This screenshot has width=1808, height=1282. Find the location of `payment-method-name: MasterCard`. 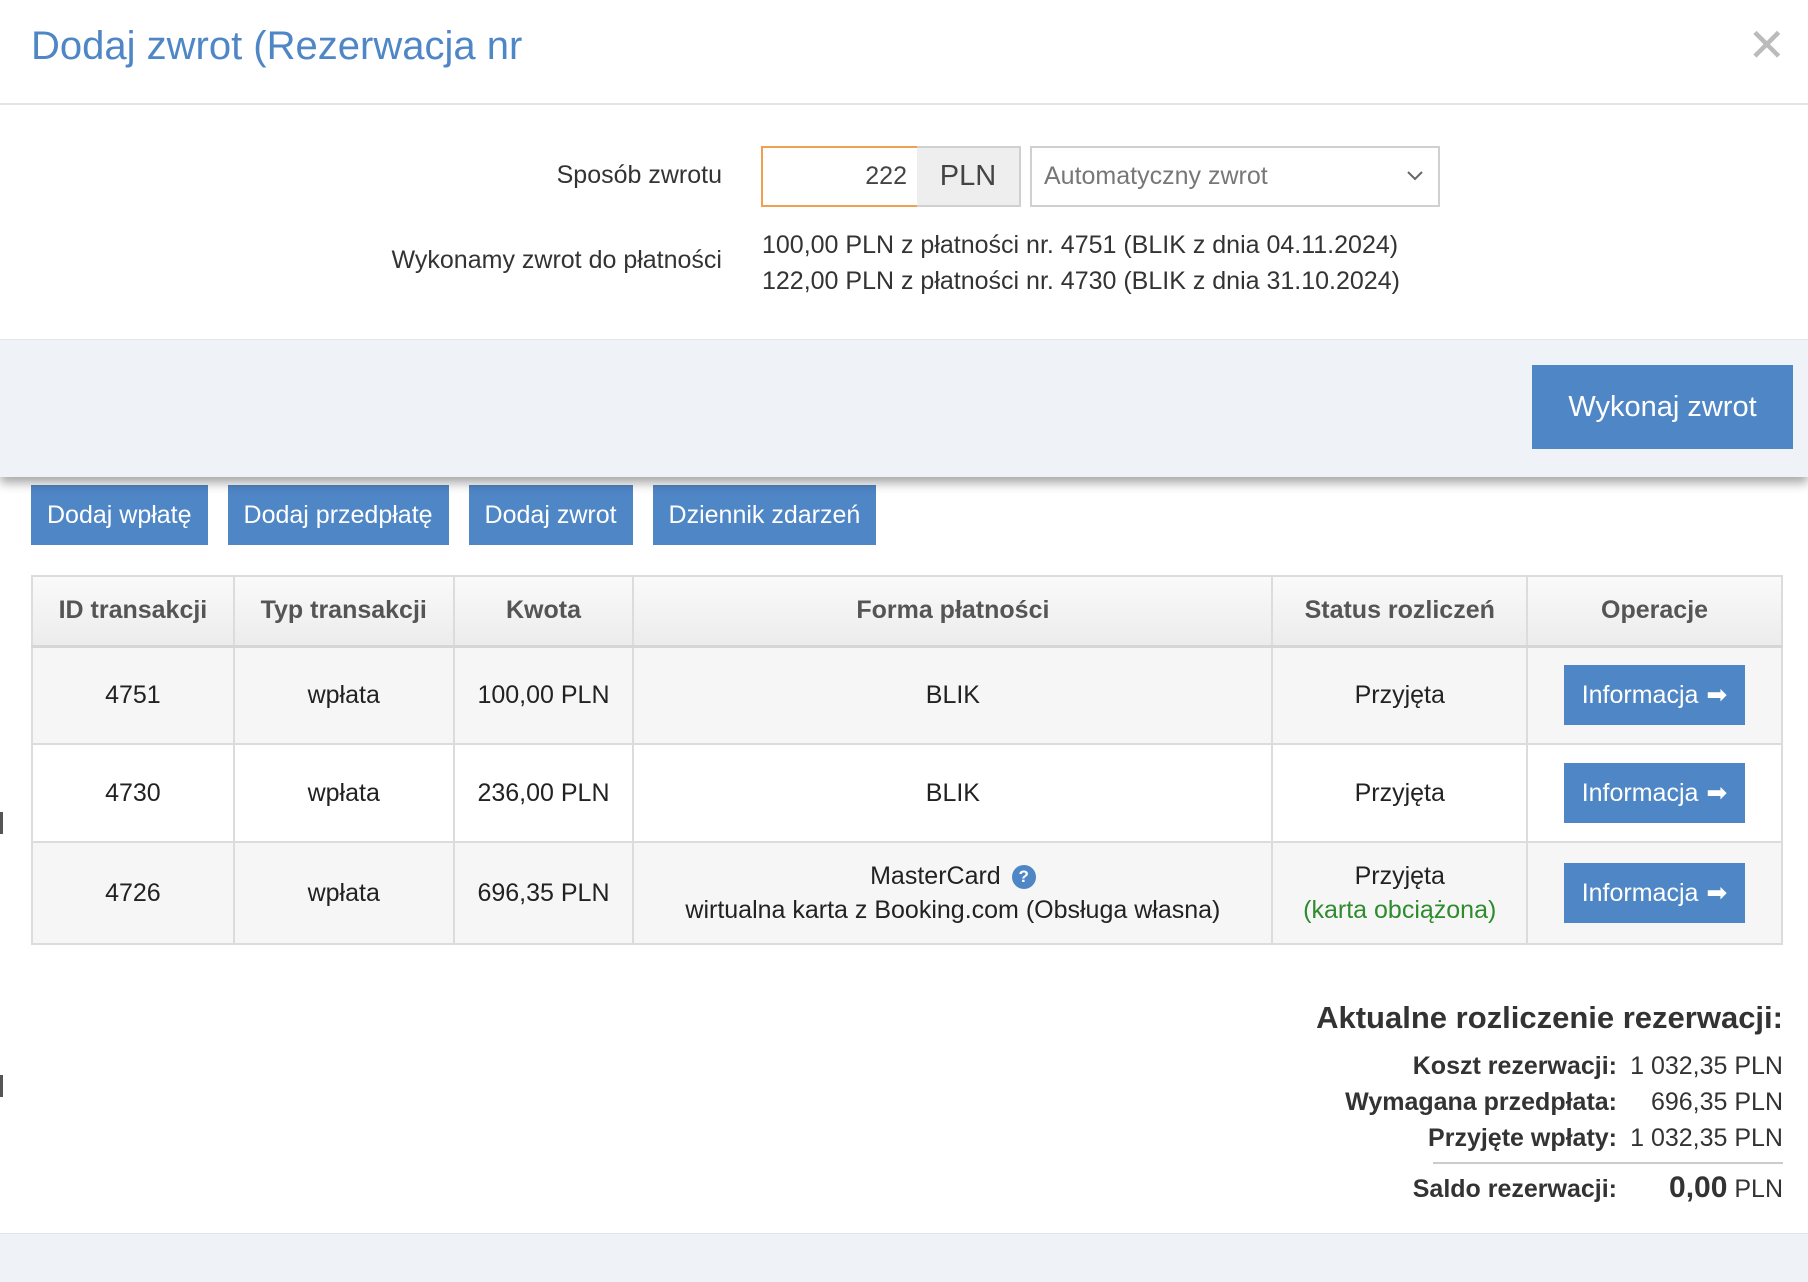

payment-method-name: MasterCard is located at coordinates (935, 876).